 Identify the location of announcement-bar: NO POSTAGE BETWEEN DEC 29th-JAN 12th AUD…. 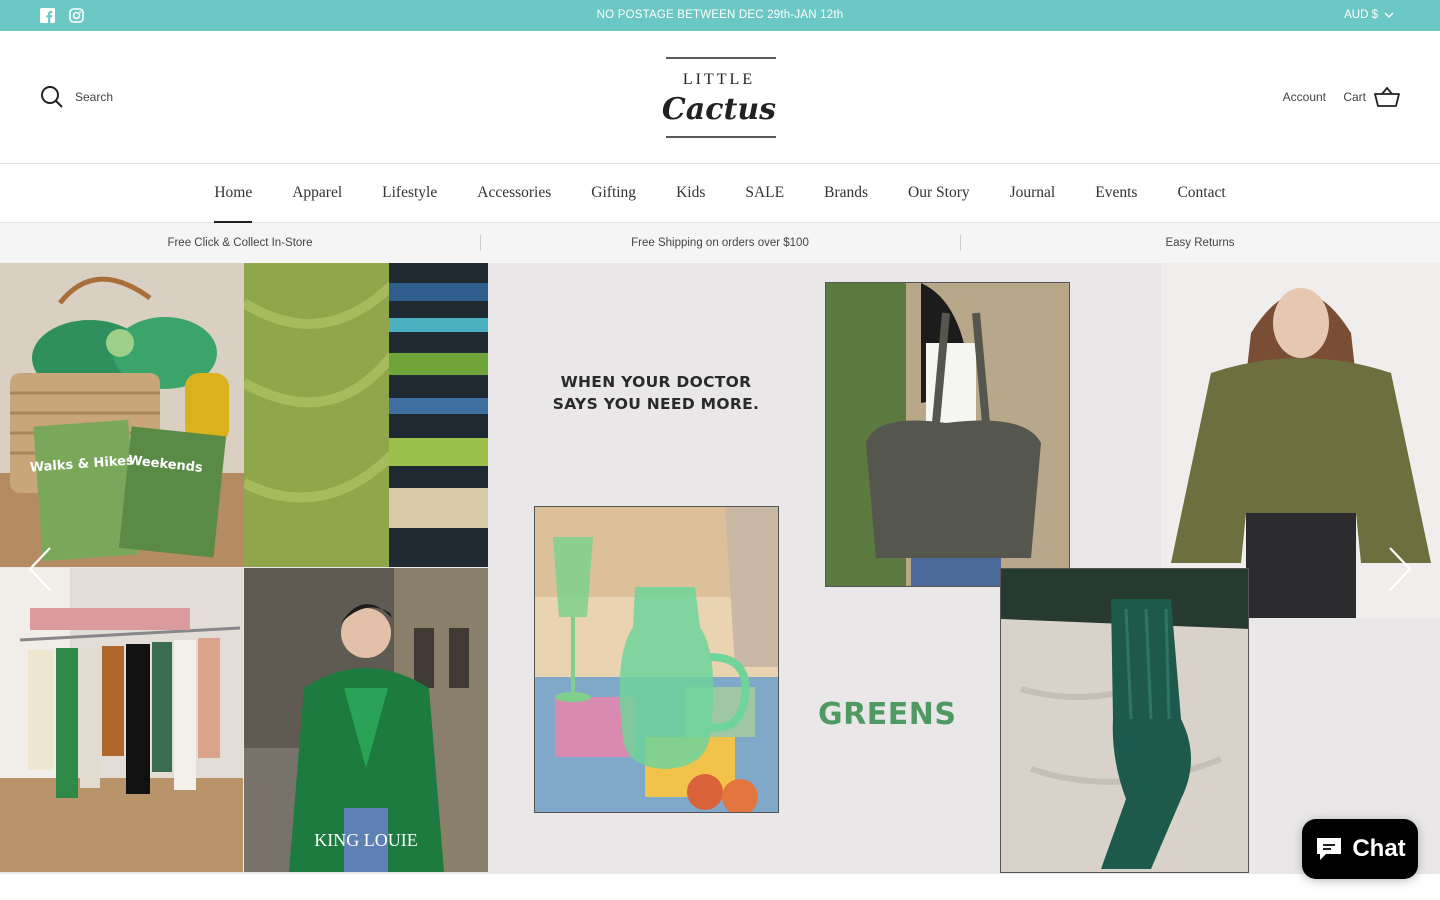
(720, 15).